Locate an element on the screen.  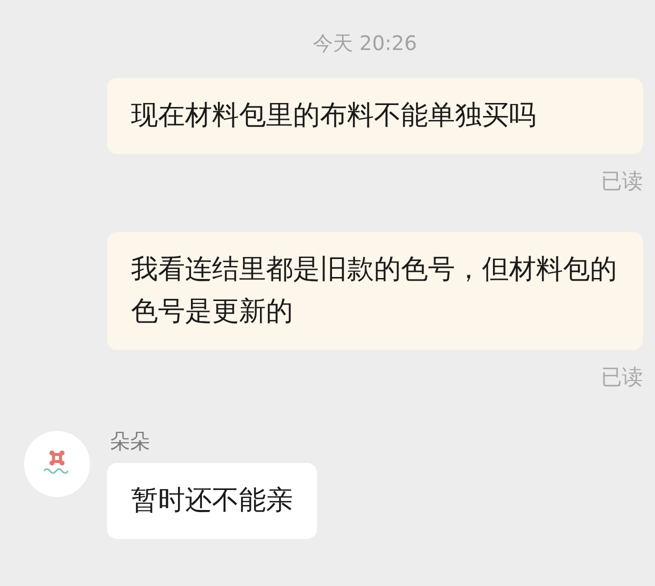
avatar-icon is located at coordinates (57, 464).